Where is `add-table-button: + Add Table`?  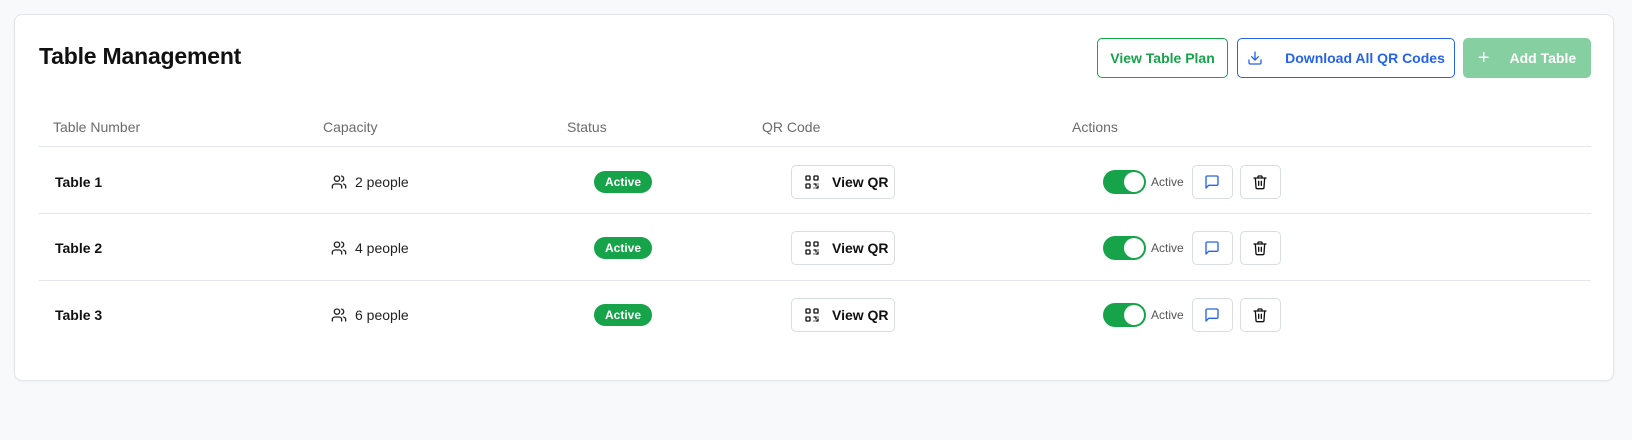
add-table-button: + Add Table is located at coordinates (1527, 58).